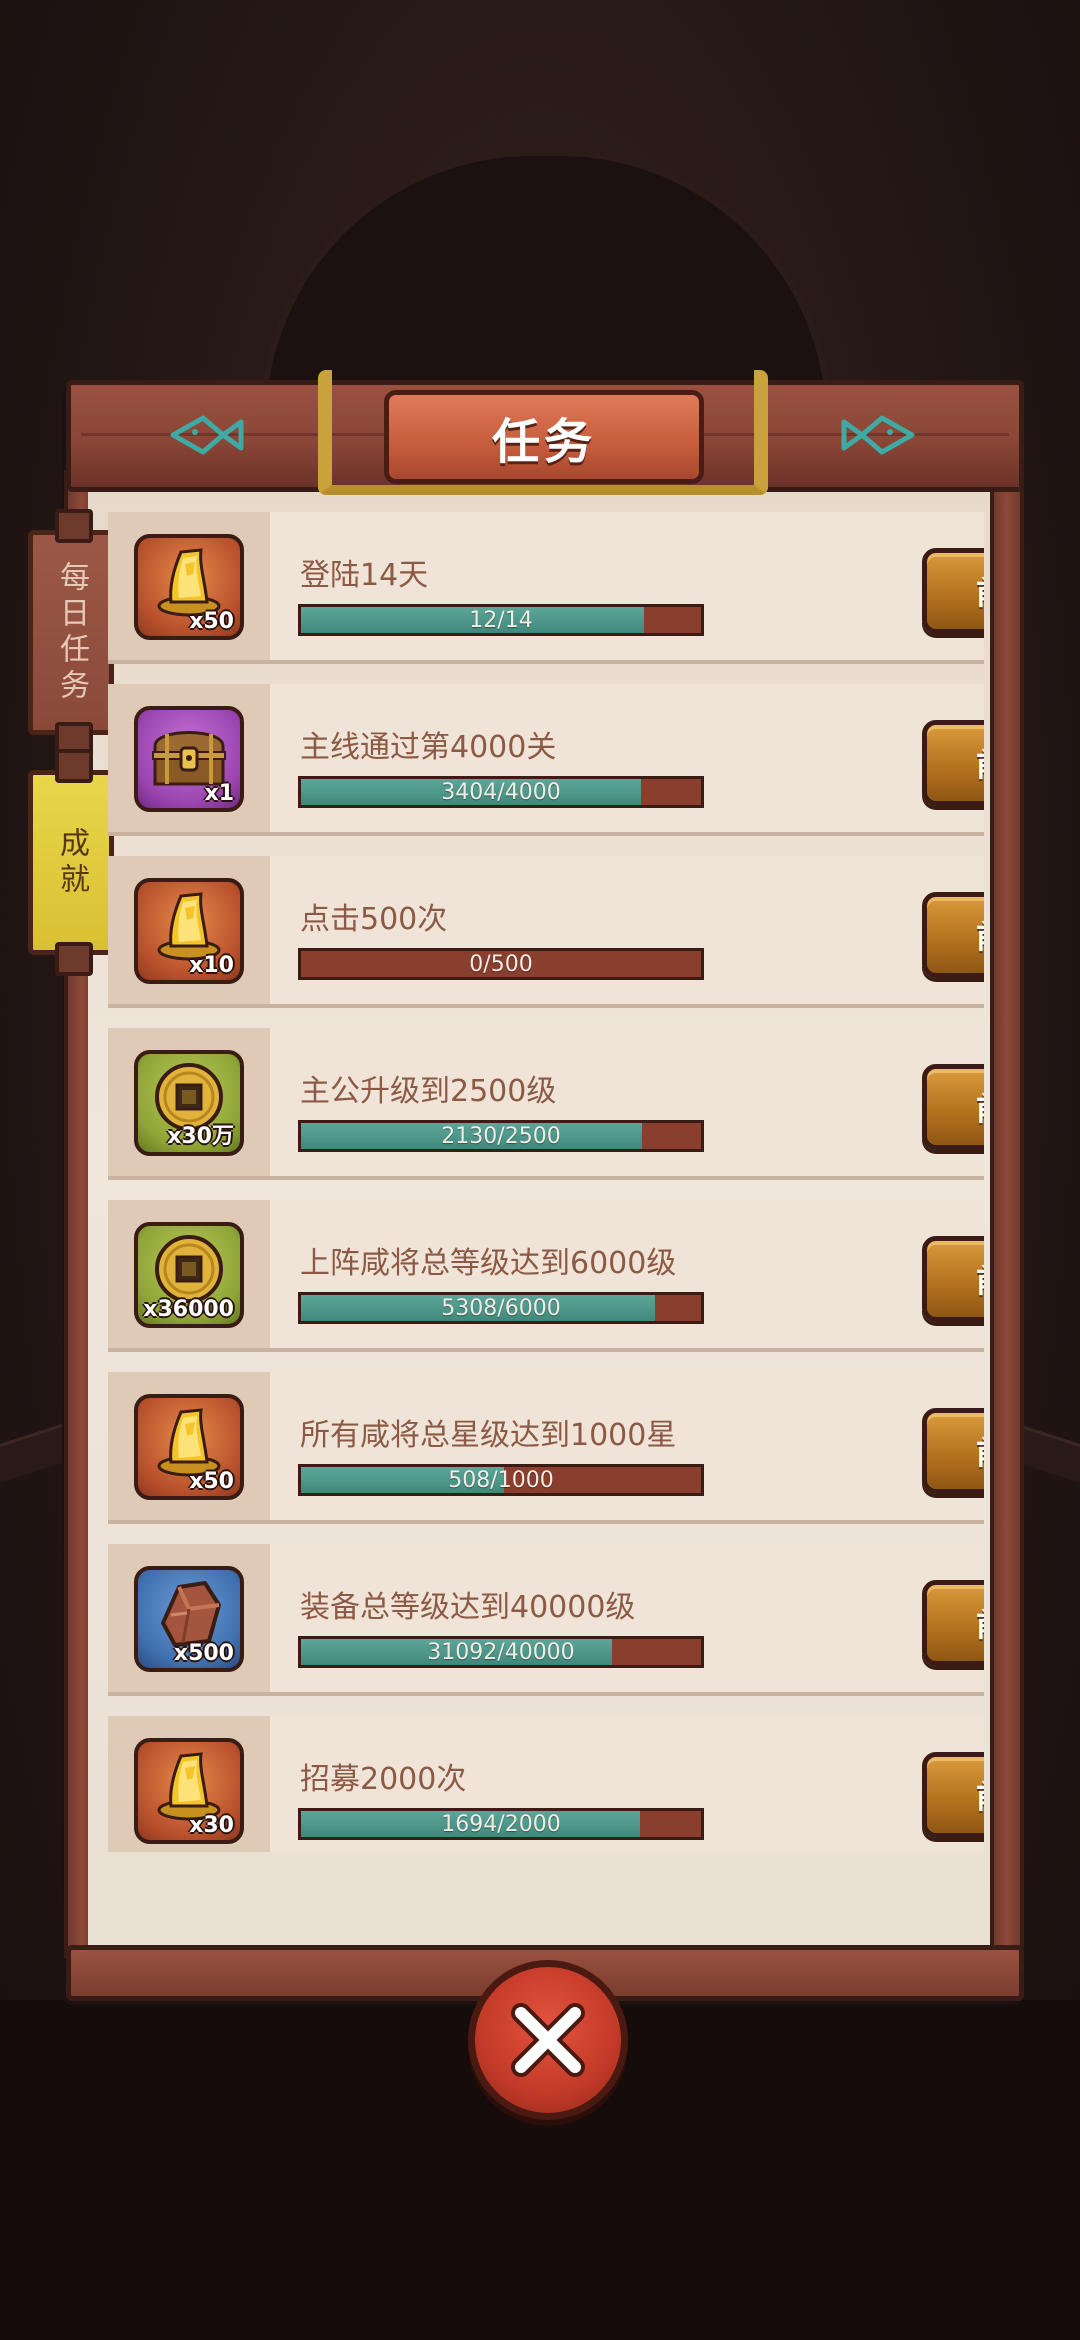  Describe the element at coordinates (188, 1309) in the screenshot. I see `reward-quantity: x36000` at that location.